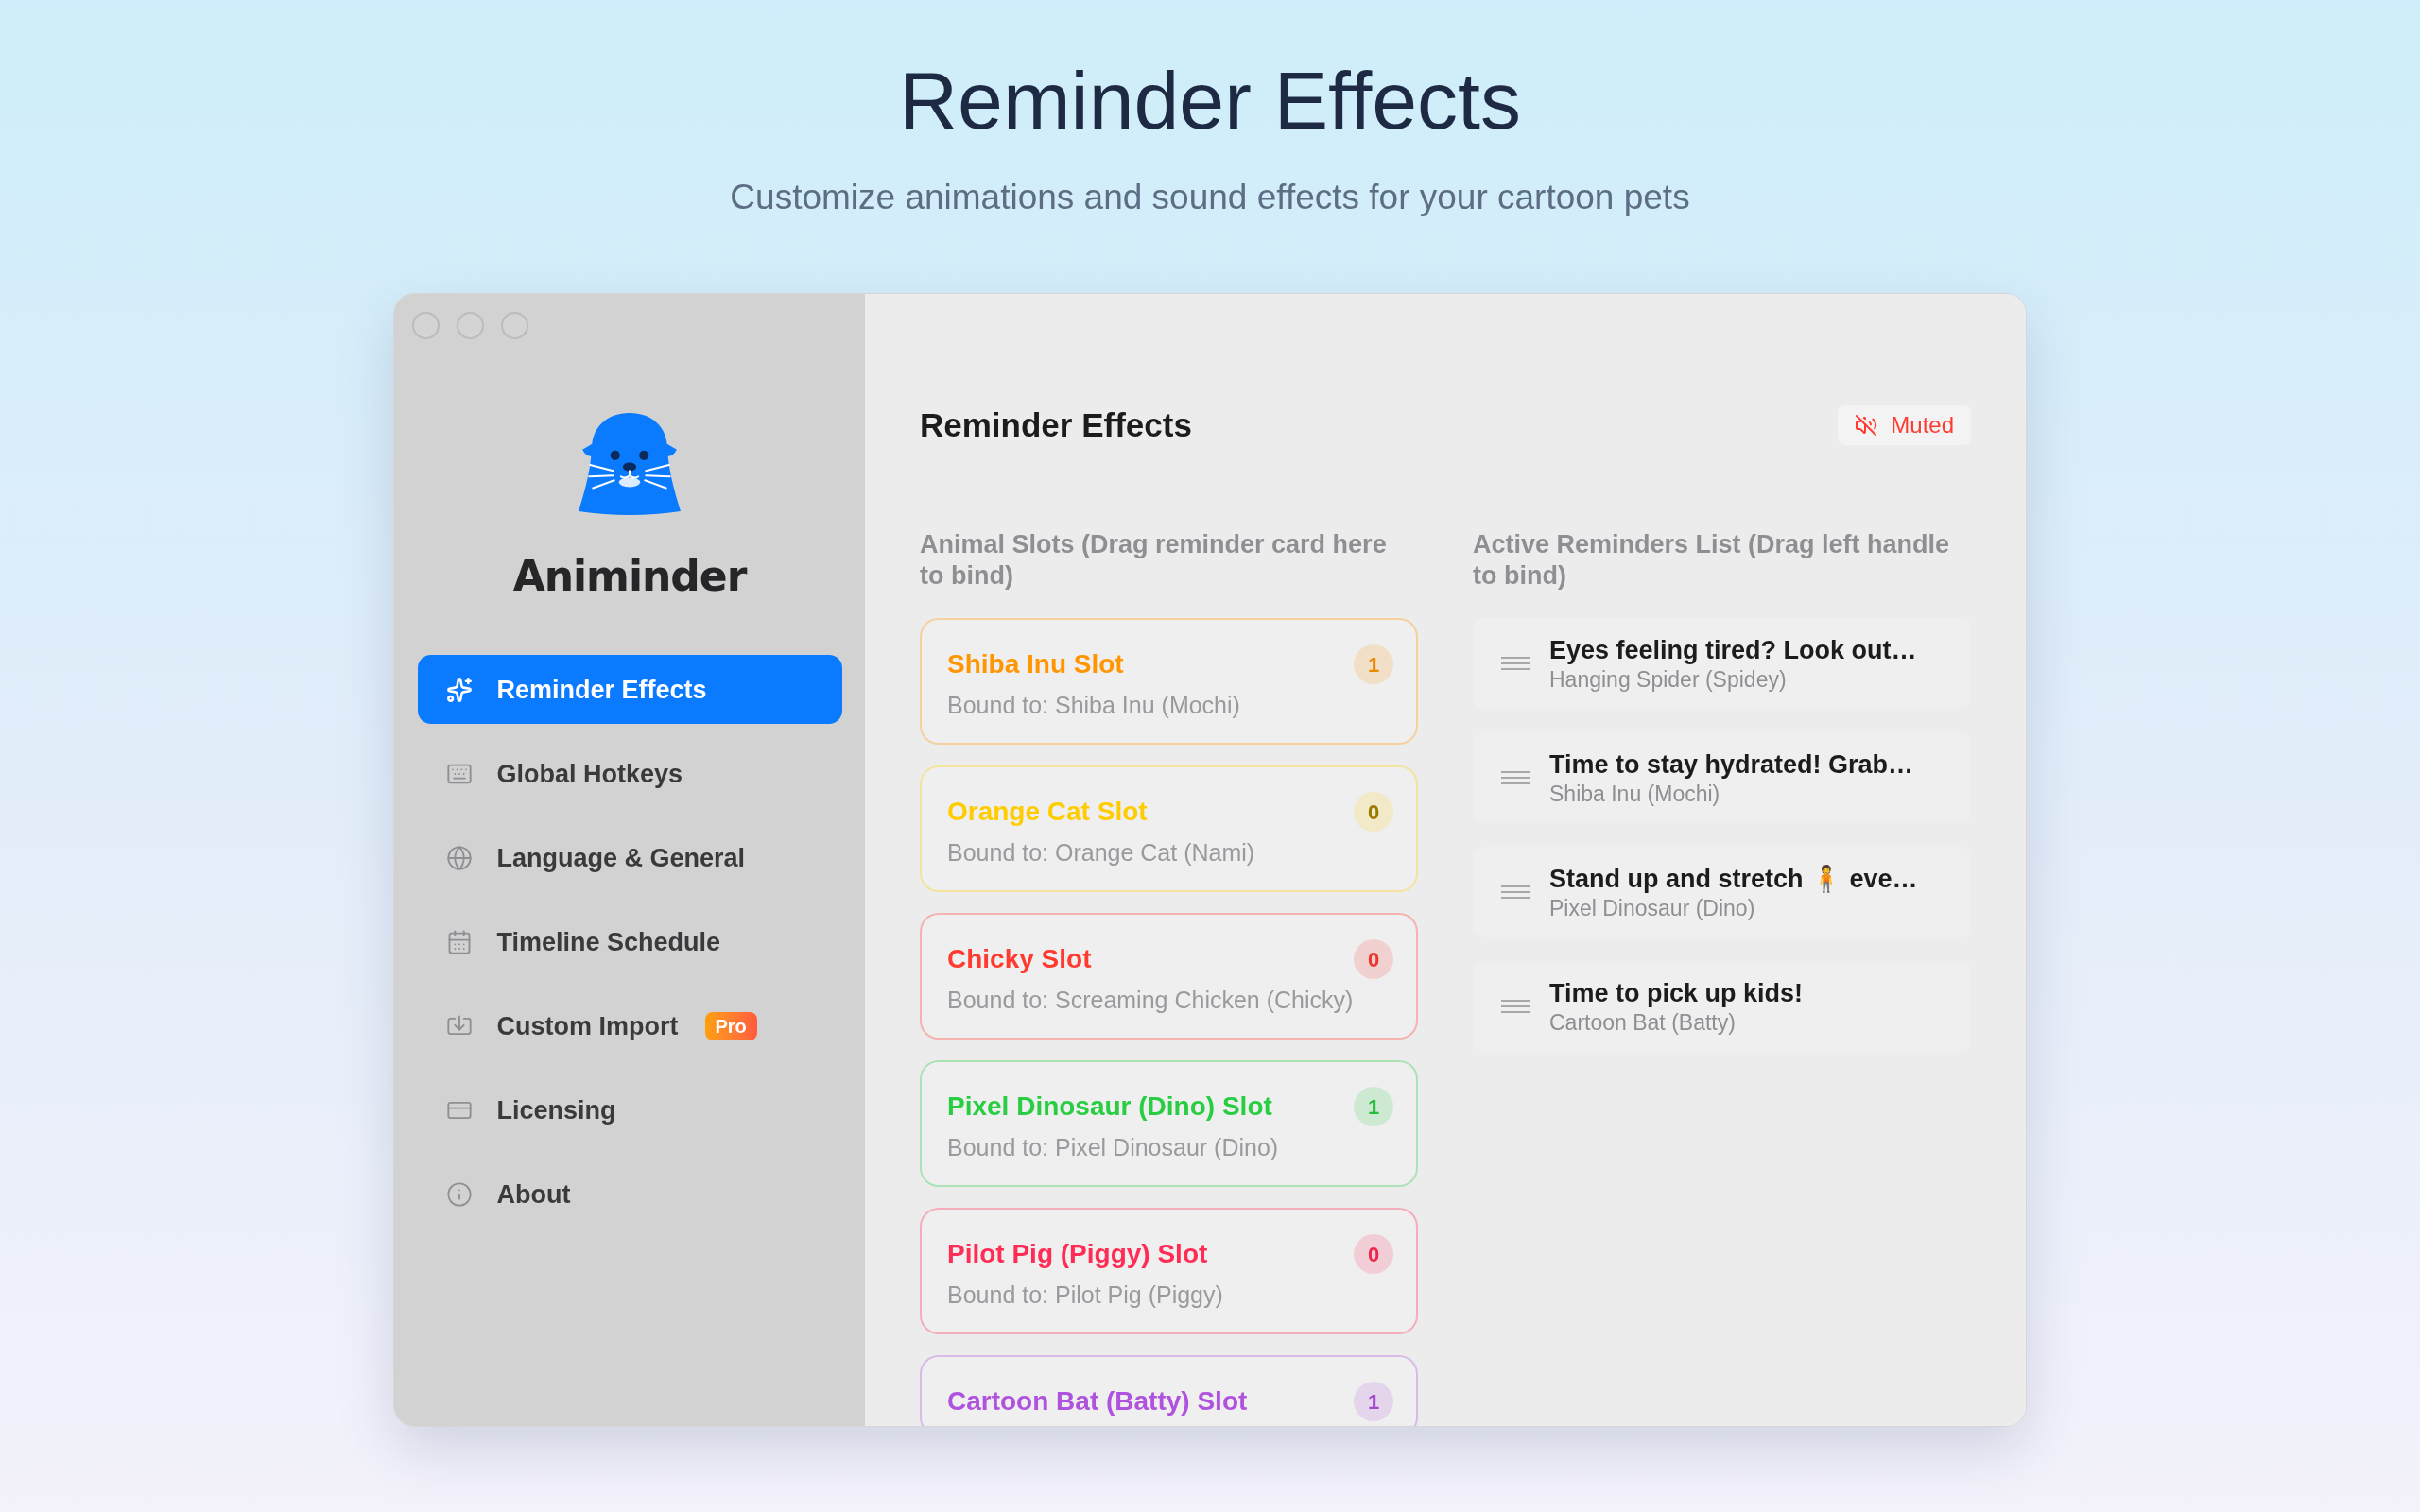 This screenshot has width=2420, height=1512. What do you see at coordinates (621, 858) in the screenshot?
I see `sidebar-item-label: Language & General` at bounding box center [621, 858].